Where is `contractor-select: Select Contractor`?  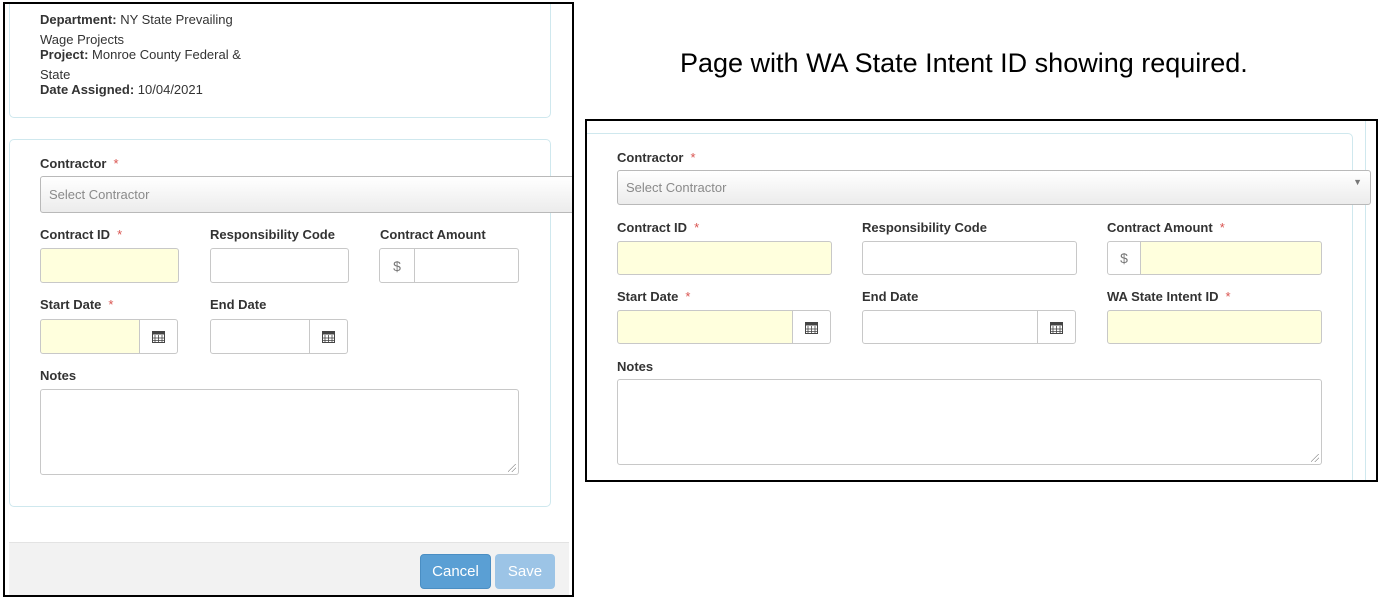
contractor-select: Select Contractor is located at coordinates (306, 194).